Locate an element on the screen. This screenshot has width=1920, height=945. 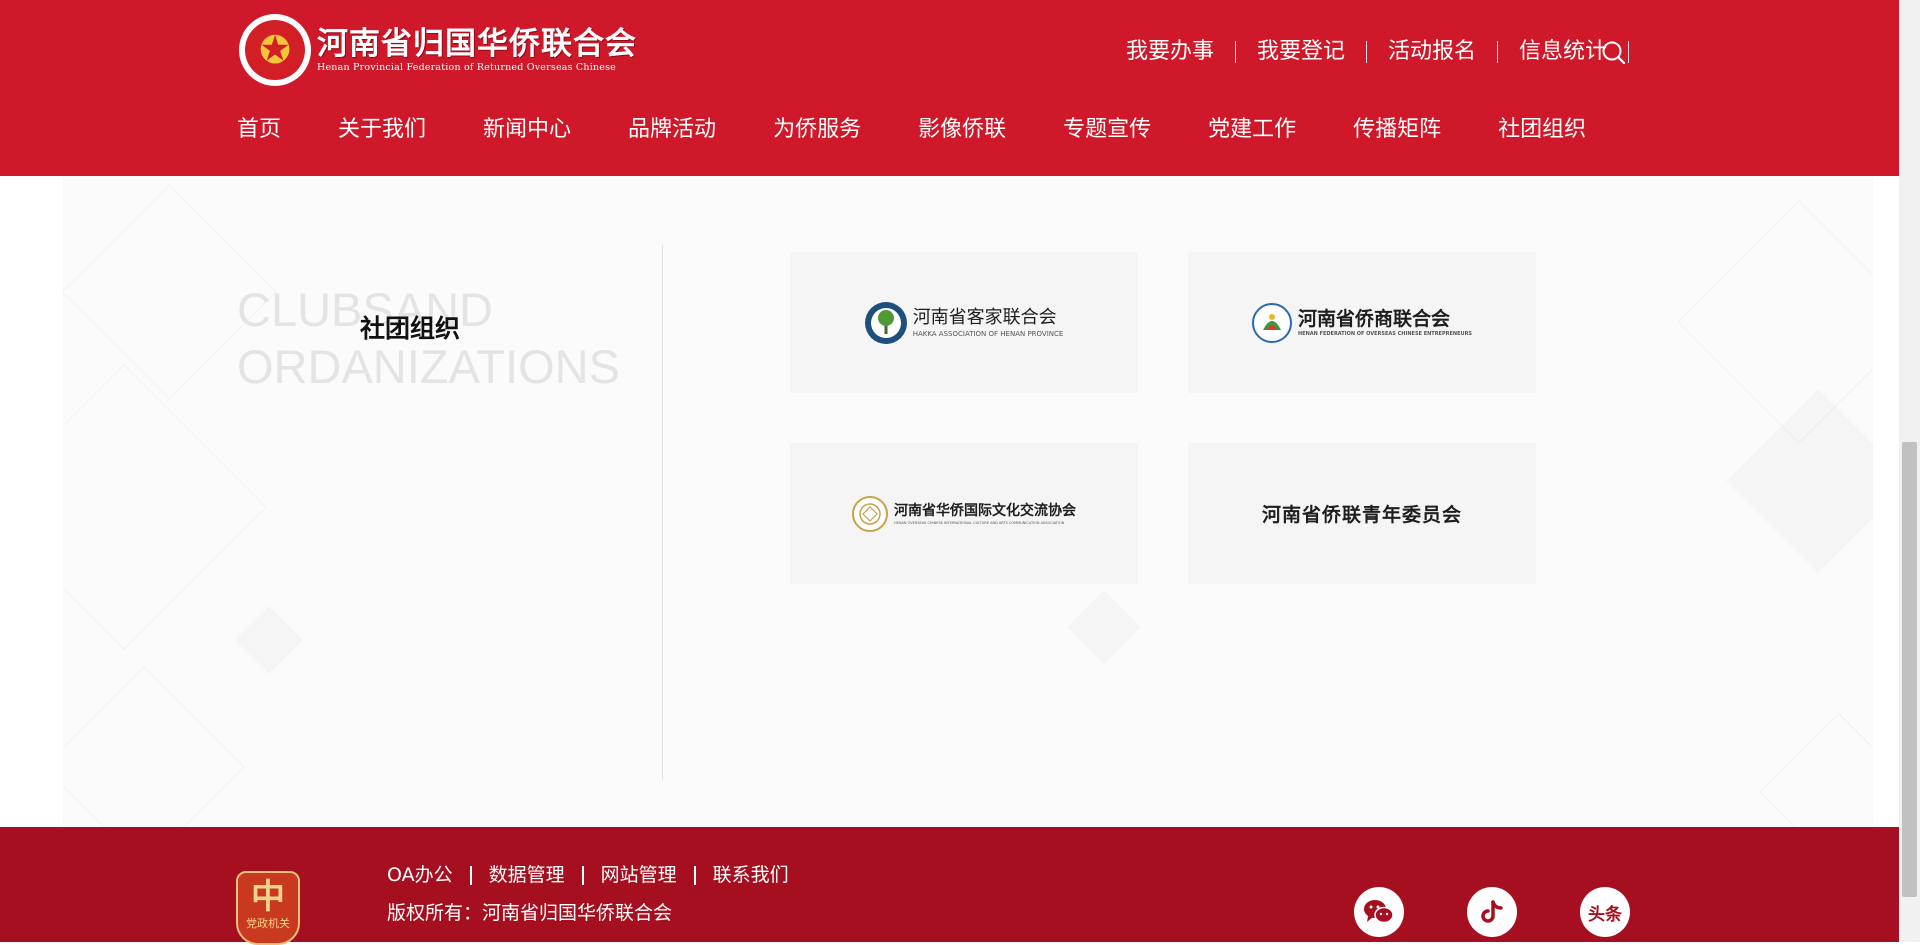
footer-link-site-management: 网站管理 is located at coordinates (640, 875).